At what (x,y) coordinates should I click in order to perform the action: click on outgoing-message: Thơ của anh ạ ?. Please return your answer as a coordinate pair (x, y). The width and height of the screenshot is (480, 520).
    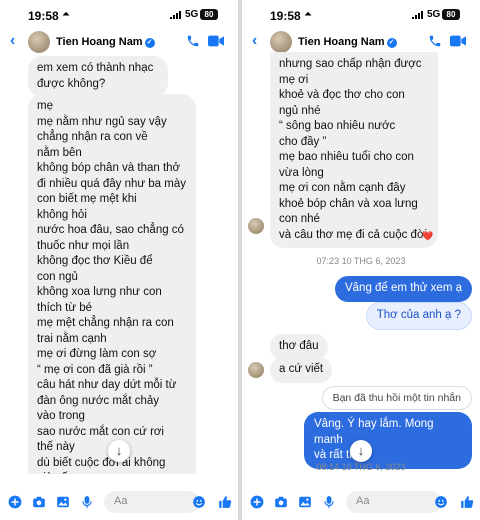
    Looking at the image, I should click on (418, 316).